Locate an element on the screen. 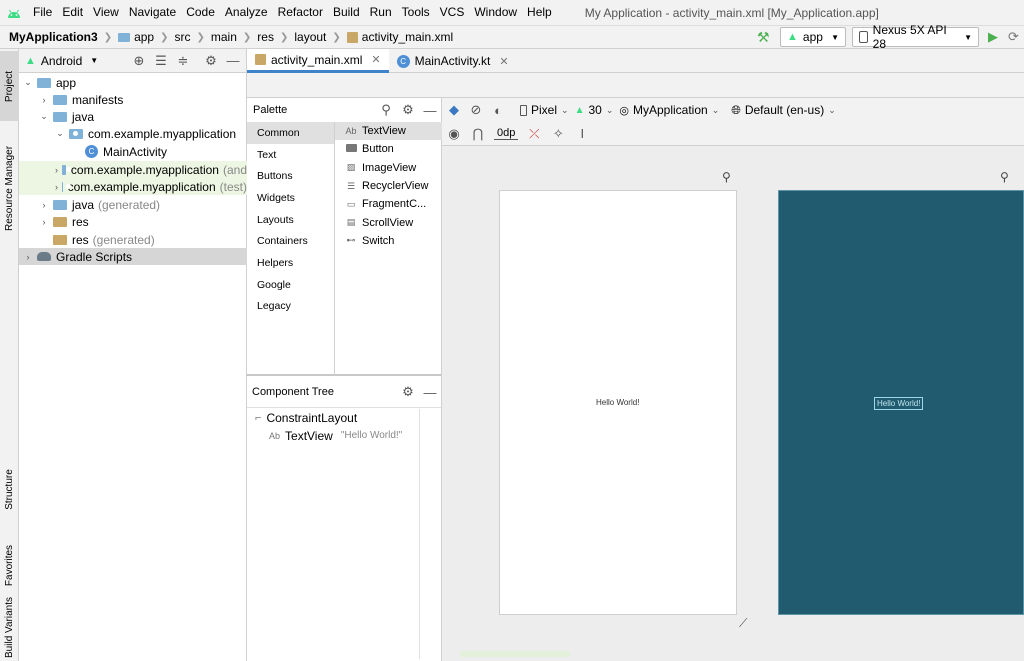 The width and height of the screenshot is (1024, 661). tree-item-app: ⌄ app is located at coordinates (133, 82).